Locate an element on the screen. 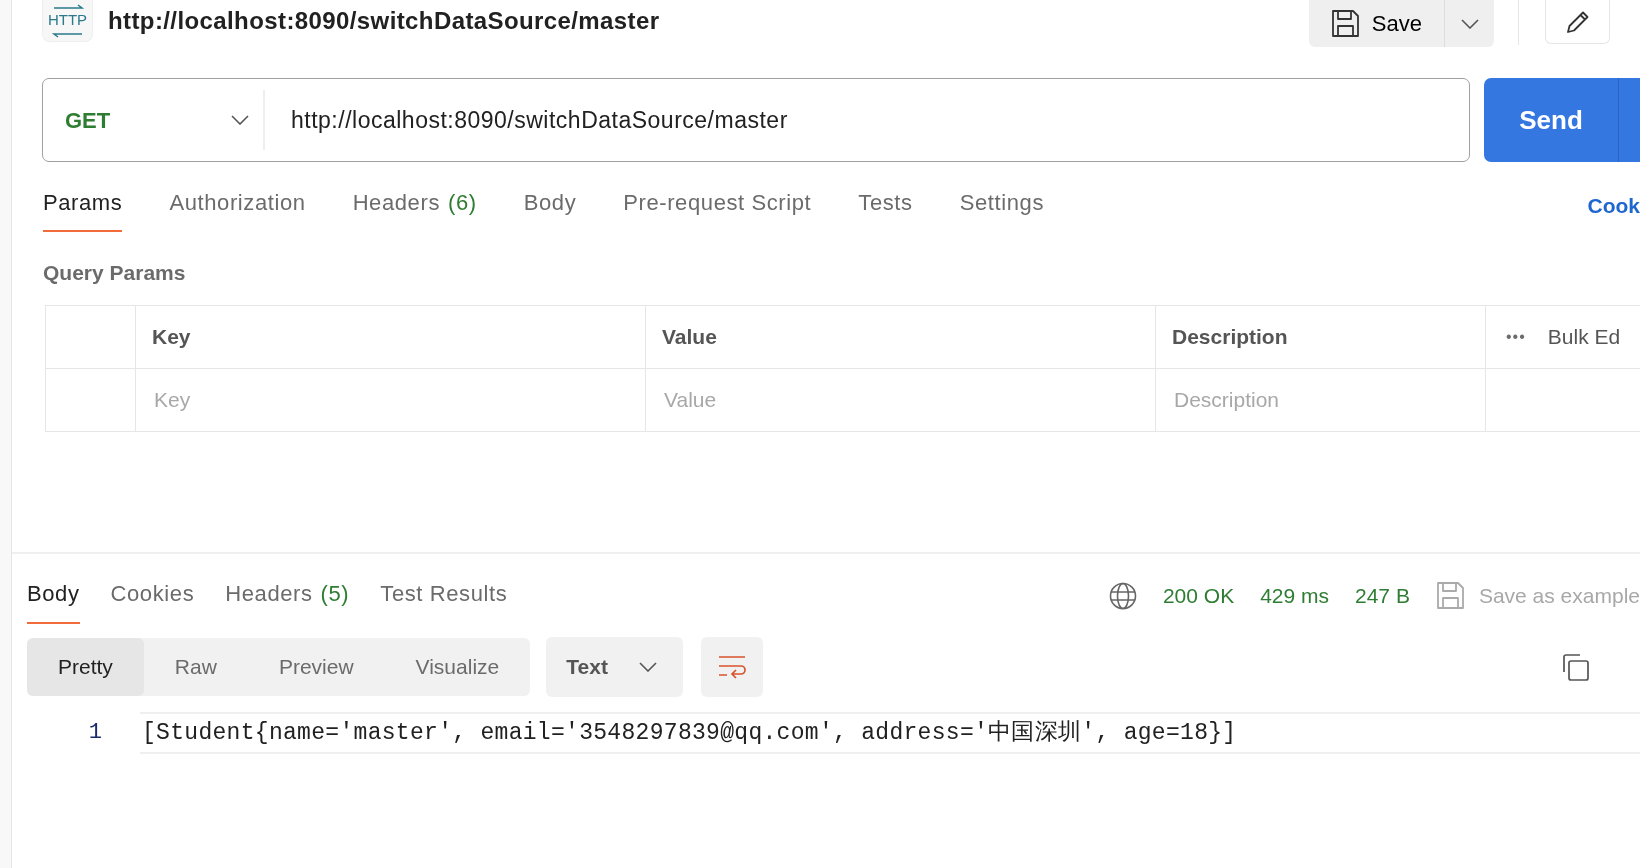  tab: Cookies is located at coordinates (152, 602).